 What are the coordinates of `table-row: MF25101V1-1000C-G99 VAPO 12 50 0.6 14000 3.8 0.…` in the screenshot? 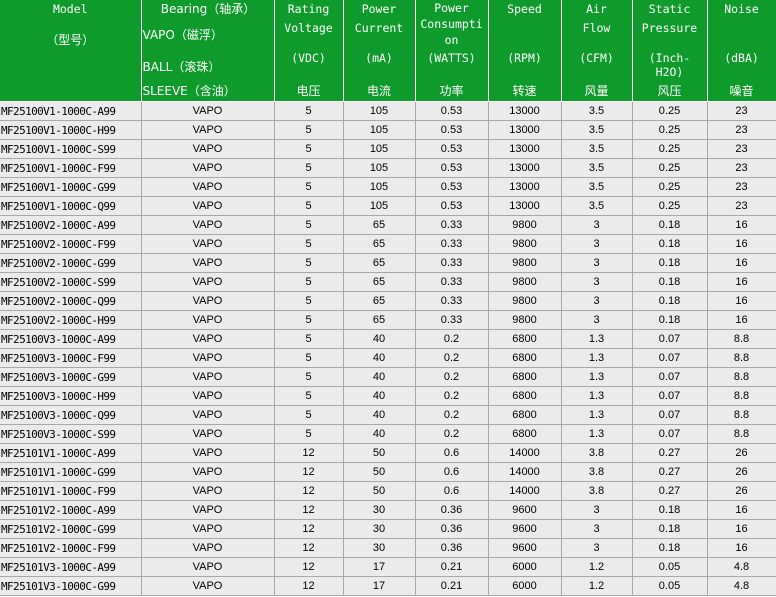 It's located at (388, 472).